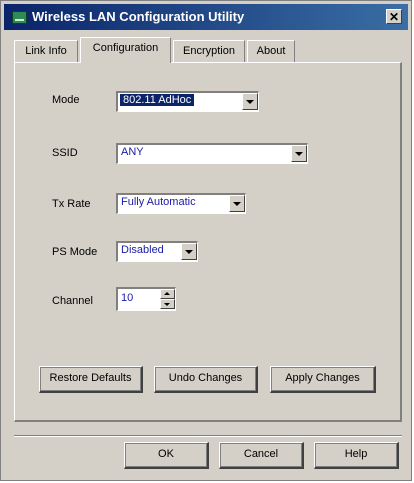  I want to click on window-title: Wireless LAN Configuration Utility, so click(138, 16).